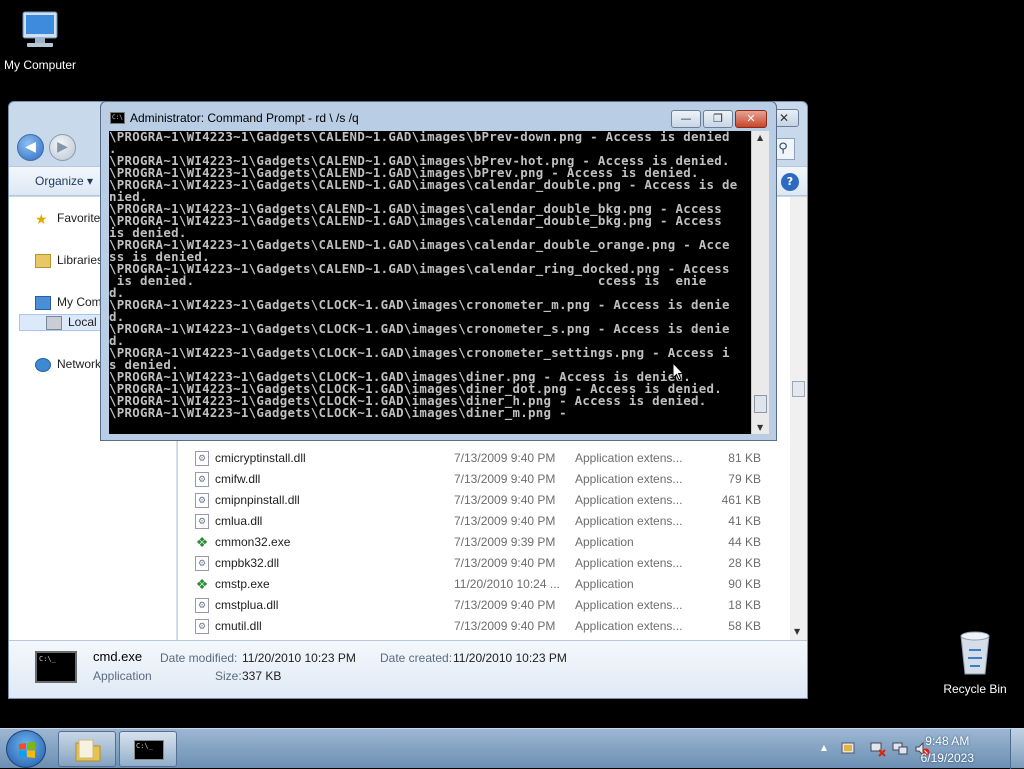 This screenshot has width=1024, height=769. What do you see at coordinates (744, 563) in the screenshot?
I see `file-size: 28 KB` at bounding box center [744, 563].